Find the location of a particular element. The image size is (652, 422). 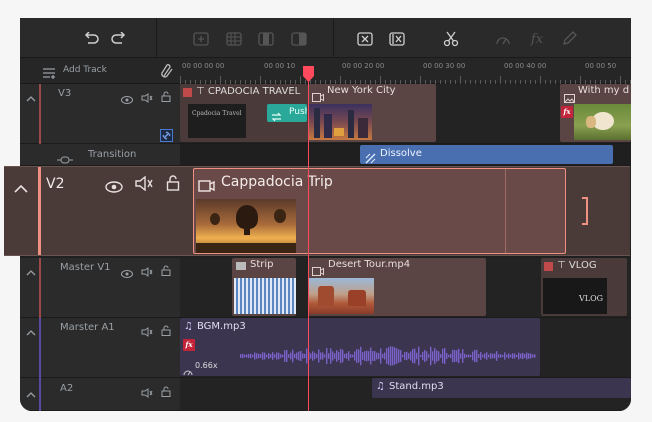

clip-label: ⊤ CPADOCIA TRAVEL is located at coordinates (248, 91).